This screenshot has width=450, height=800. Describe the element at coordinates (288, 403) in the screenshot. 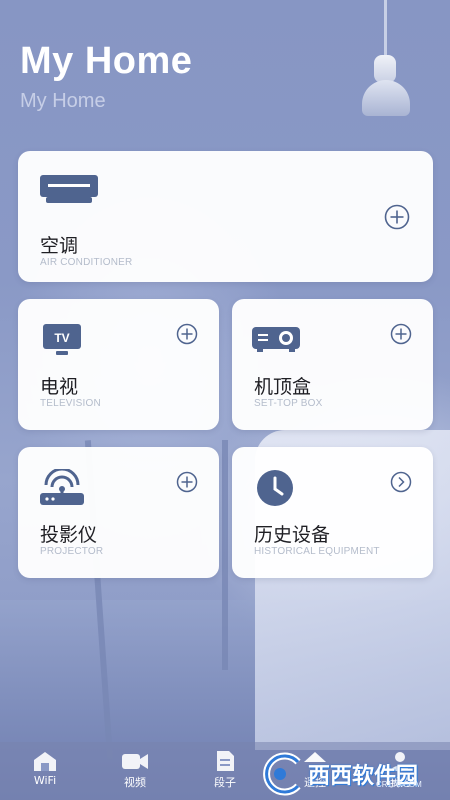

I see `device-name-en: SET-TOP BOX` at that location.